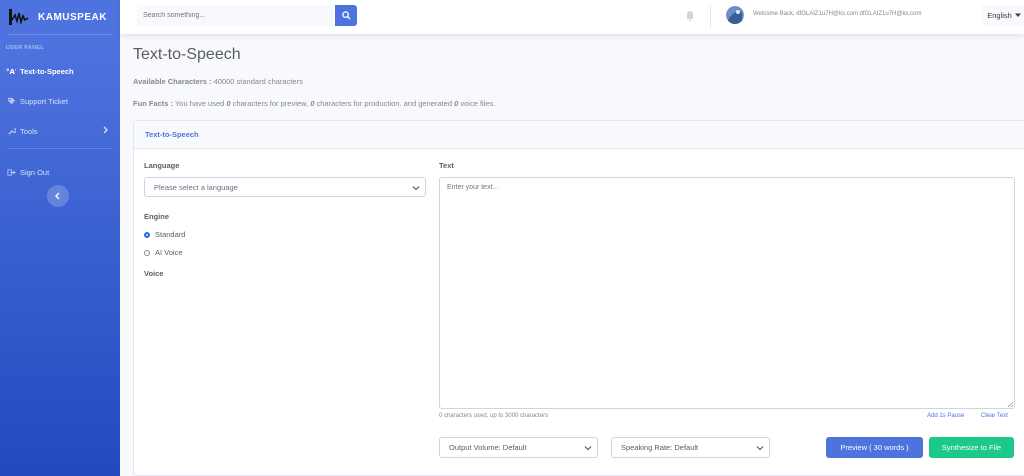  What do you see at coordinates (11, 172) in the screenshot?
I see `sign-out-icon` at bounding box center [11, 172].